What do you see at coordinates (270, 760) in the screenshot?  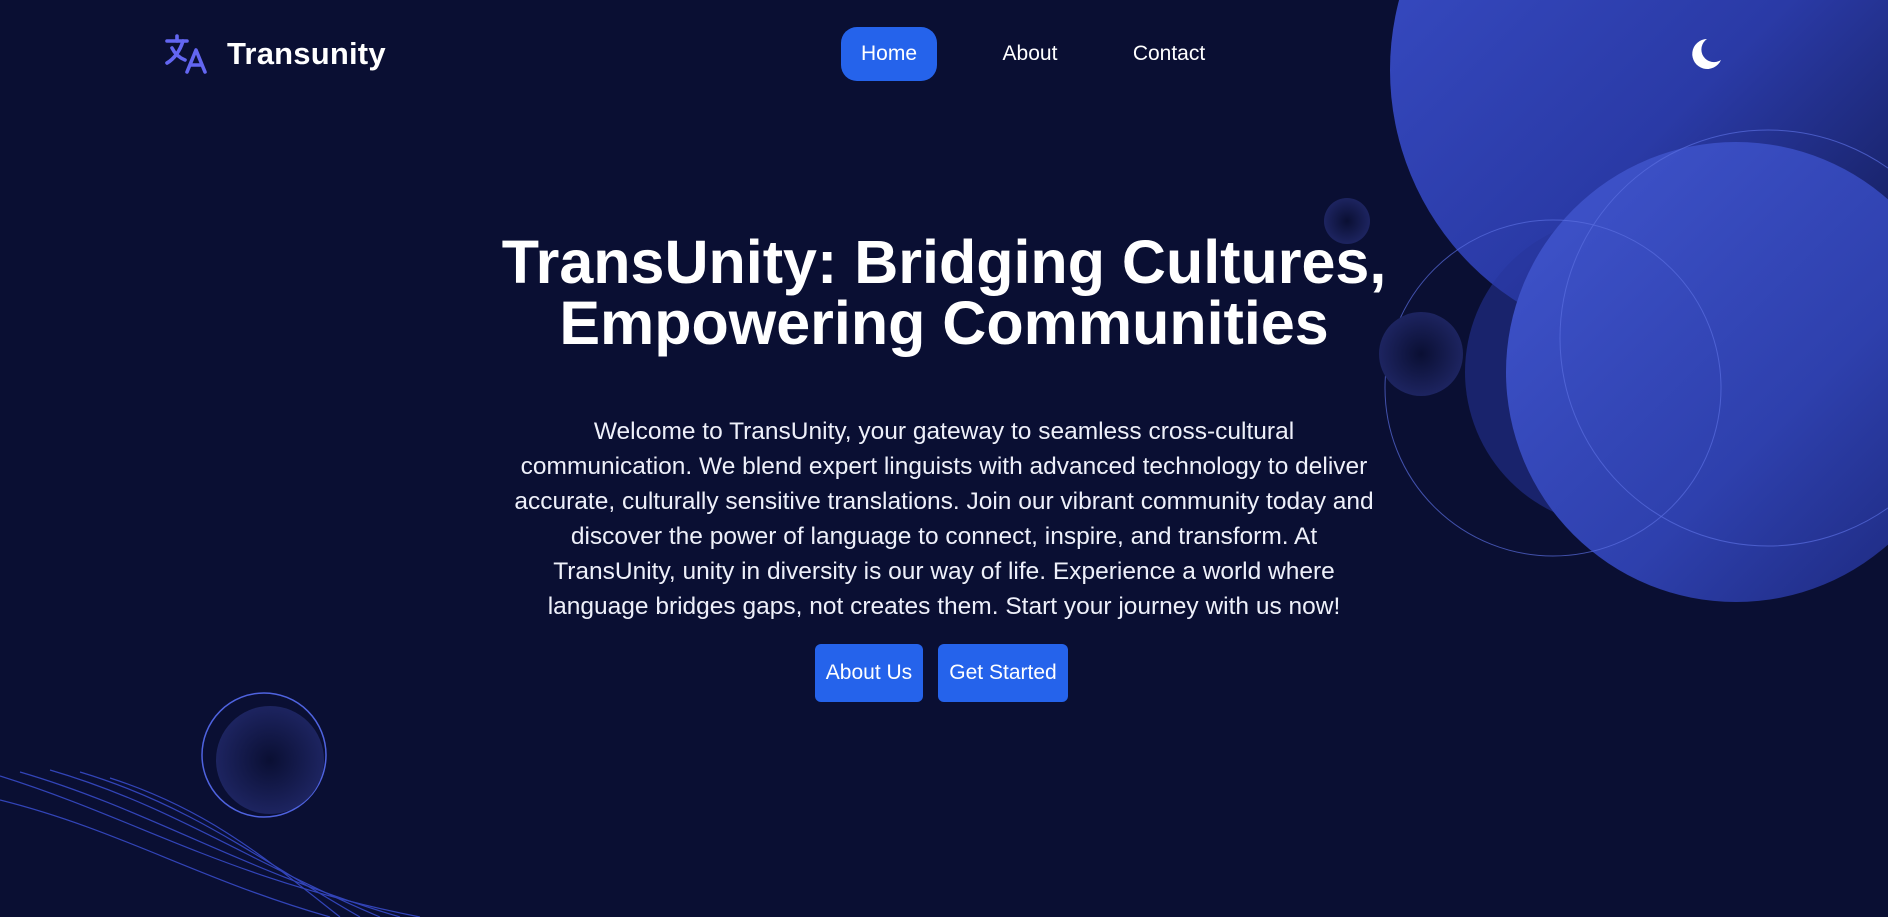 I see `decor-bottom-dot` at bounding box center [270, 760].